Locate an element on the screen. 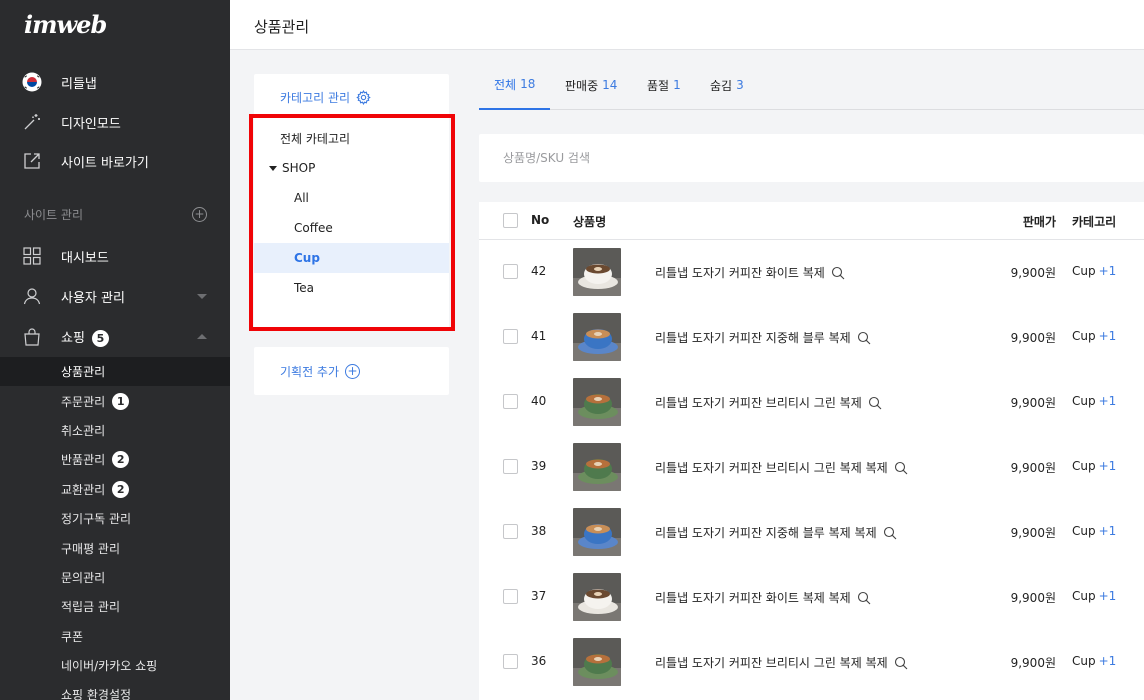  sidebar-item-reviews: 구매평 관리 is located at coordinates (115, 547).